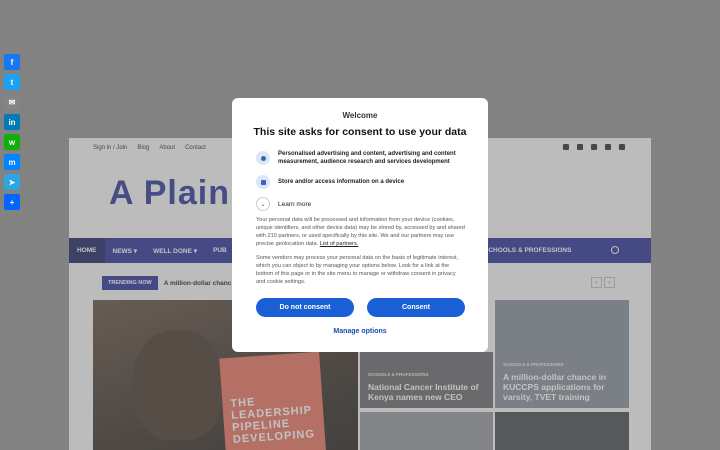  Describe the element at coordinates (360, 331) in the screenshot. I see `manage-options-button: Manage options` at that location.